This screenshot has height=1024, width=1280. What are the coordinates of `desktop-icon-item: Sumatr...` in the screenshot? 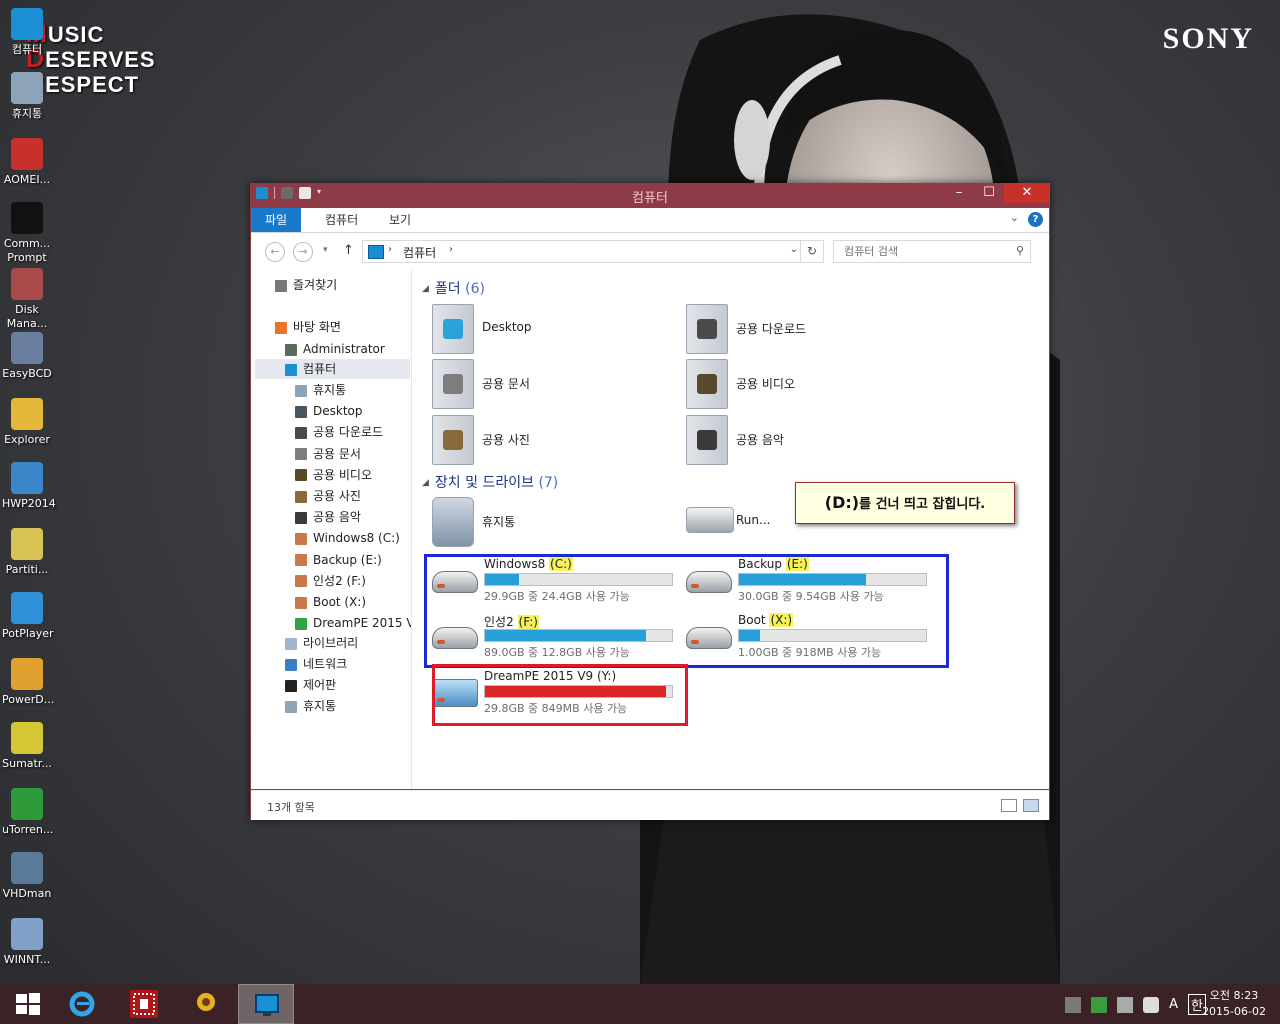 It's located at (27, 746).